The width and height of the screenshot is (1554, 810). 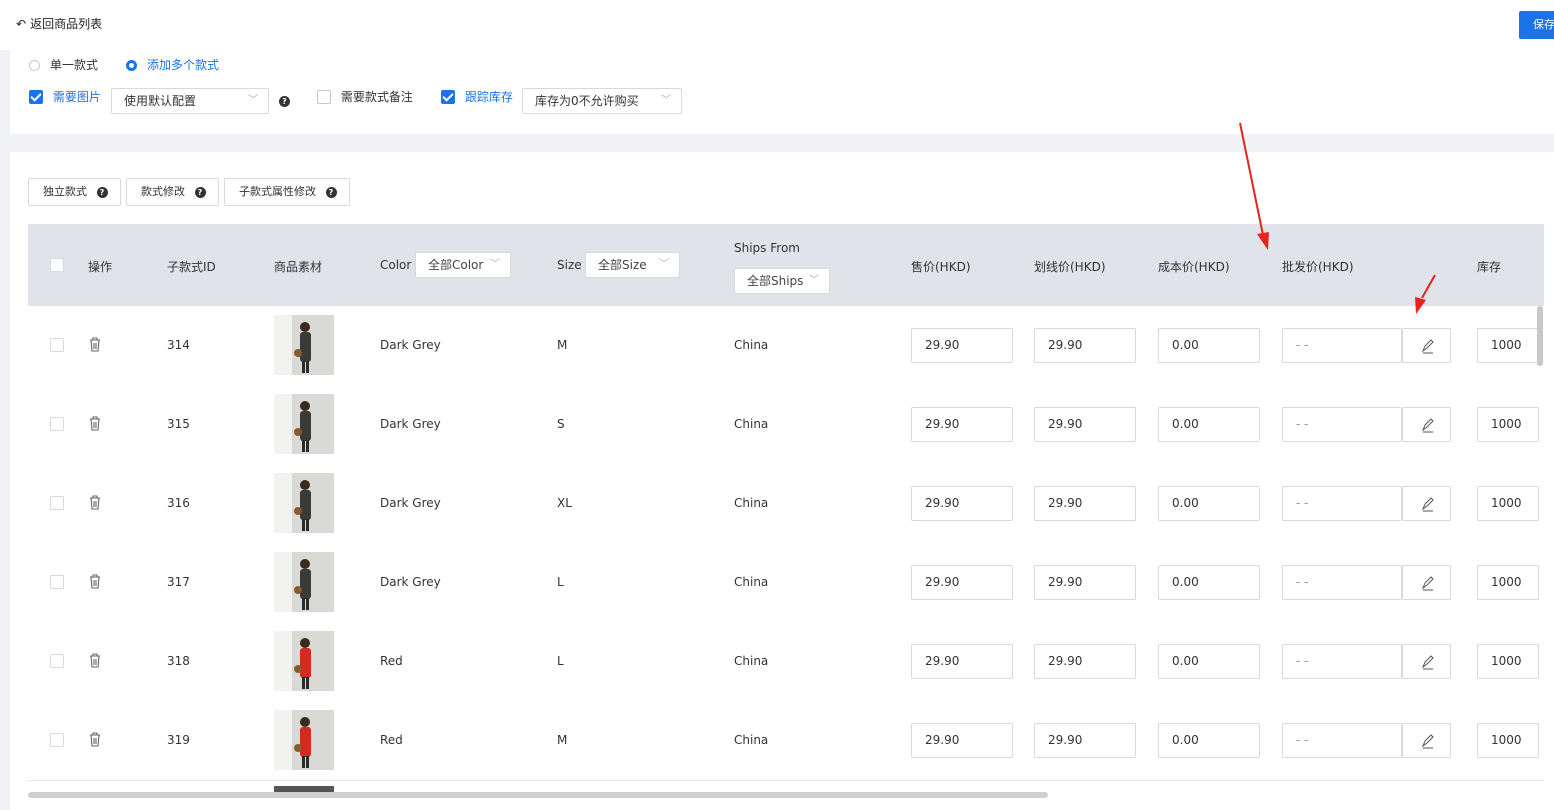 I want to click on single-variant-radio: 单一款式, so click(x=63, y=64).